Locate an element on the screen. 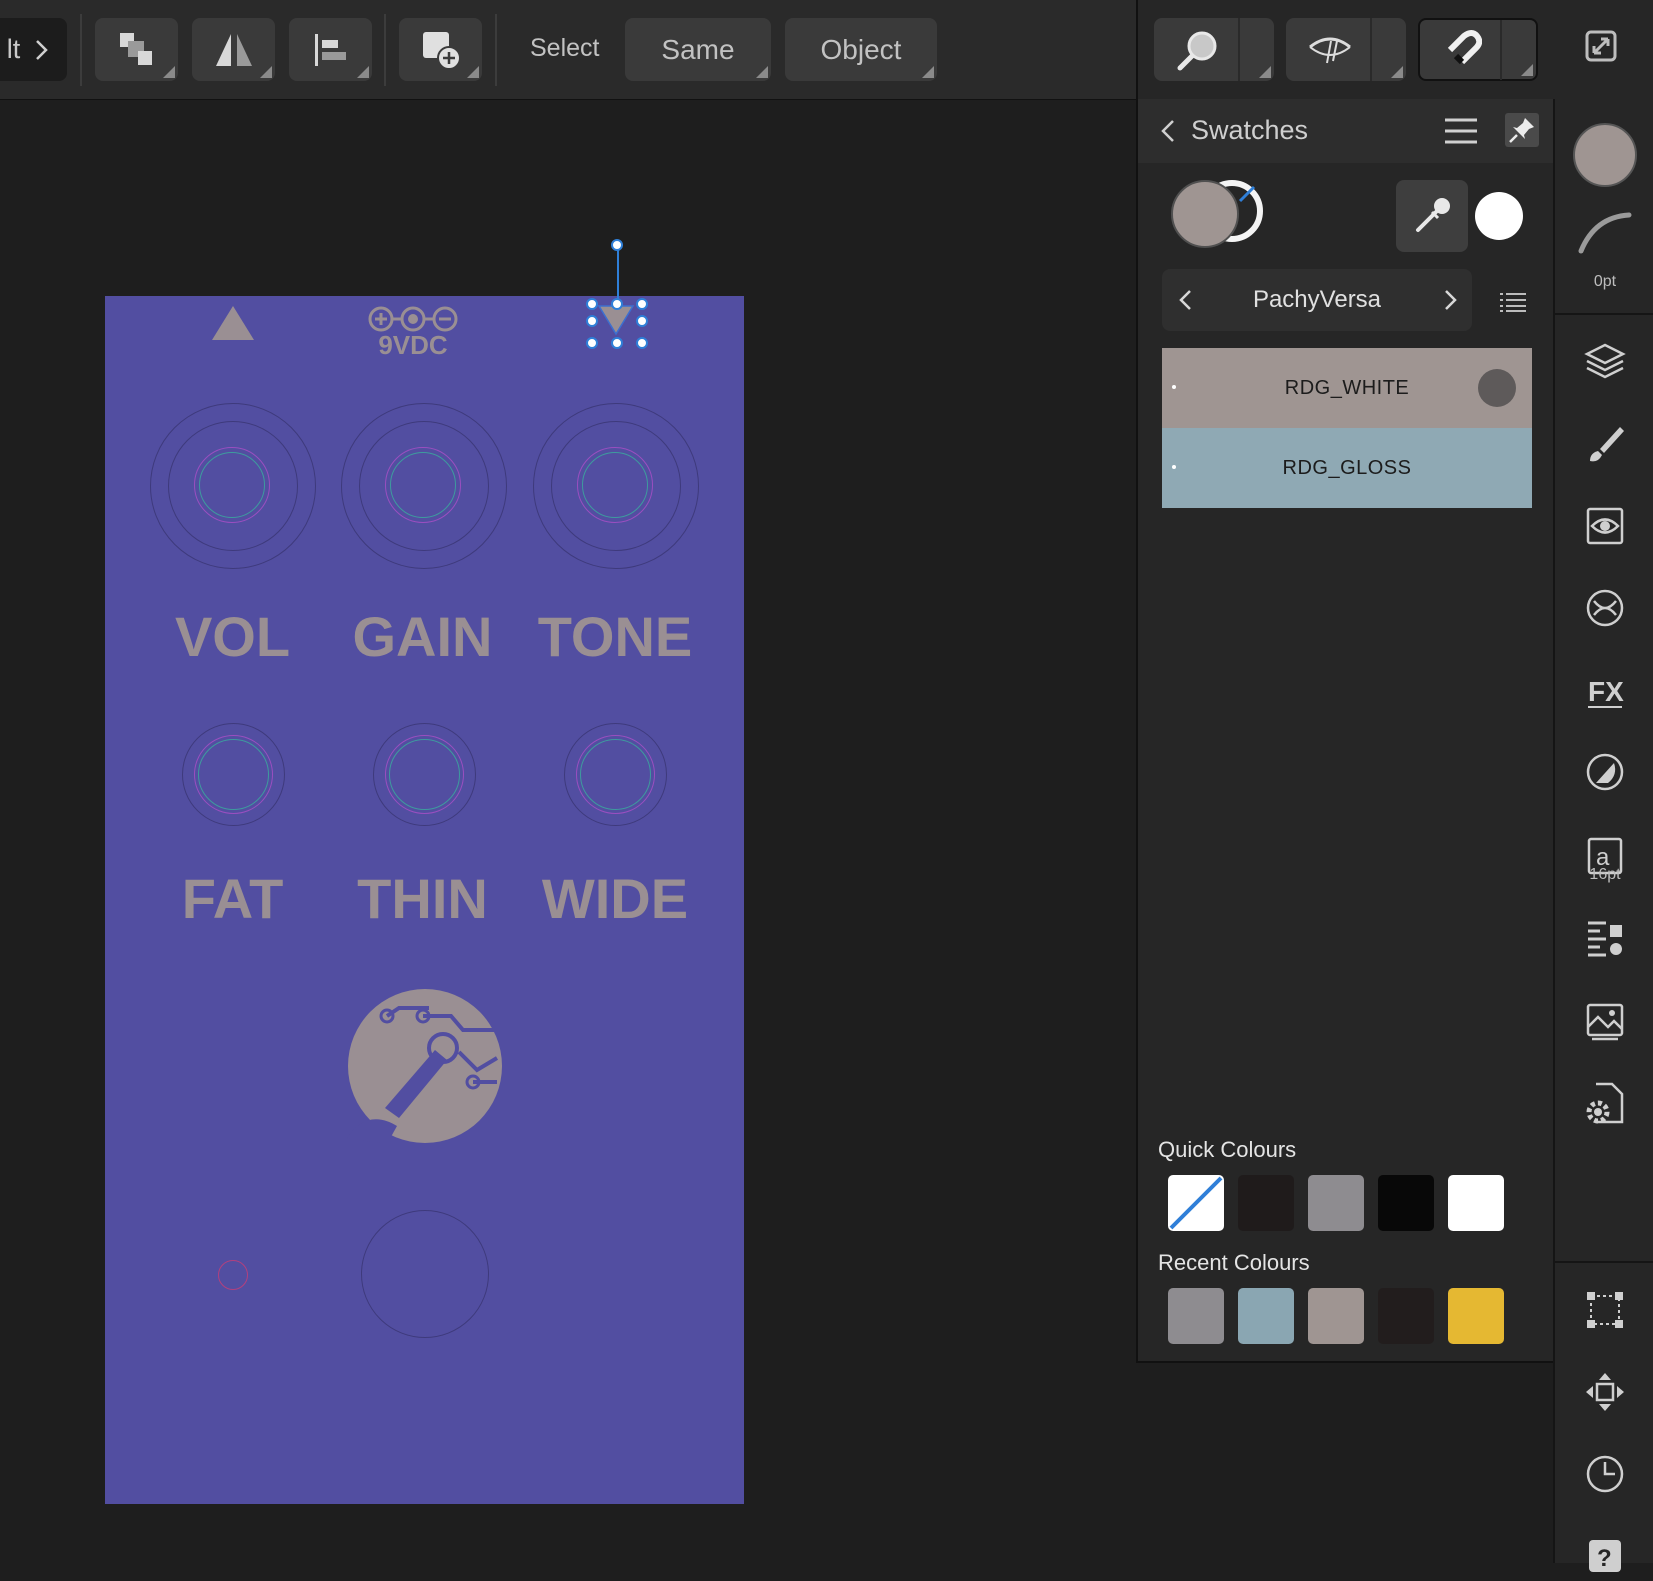 The height and width of the screenshot is (1581, 1653). knob-label-gain: GAIN is located at coordinates (422, 636).